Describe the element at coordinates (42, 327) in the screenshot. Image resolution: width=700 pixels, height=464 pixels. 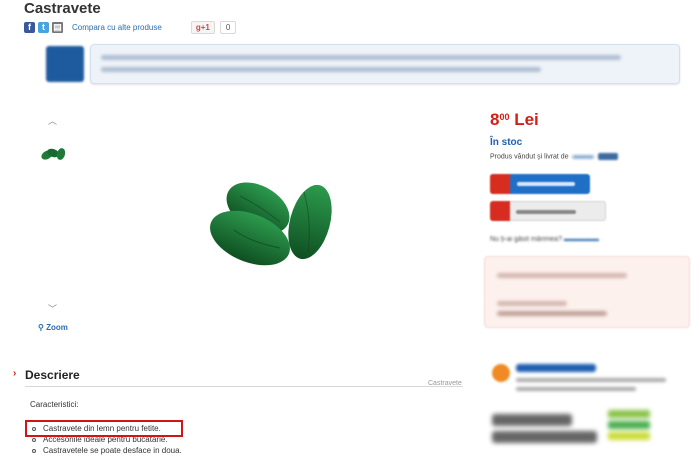
I see `zoom-icon: ⚲` at that location.